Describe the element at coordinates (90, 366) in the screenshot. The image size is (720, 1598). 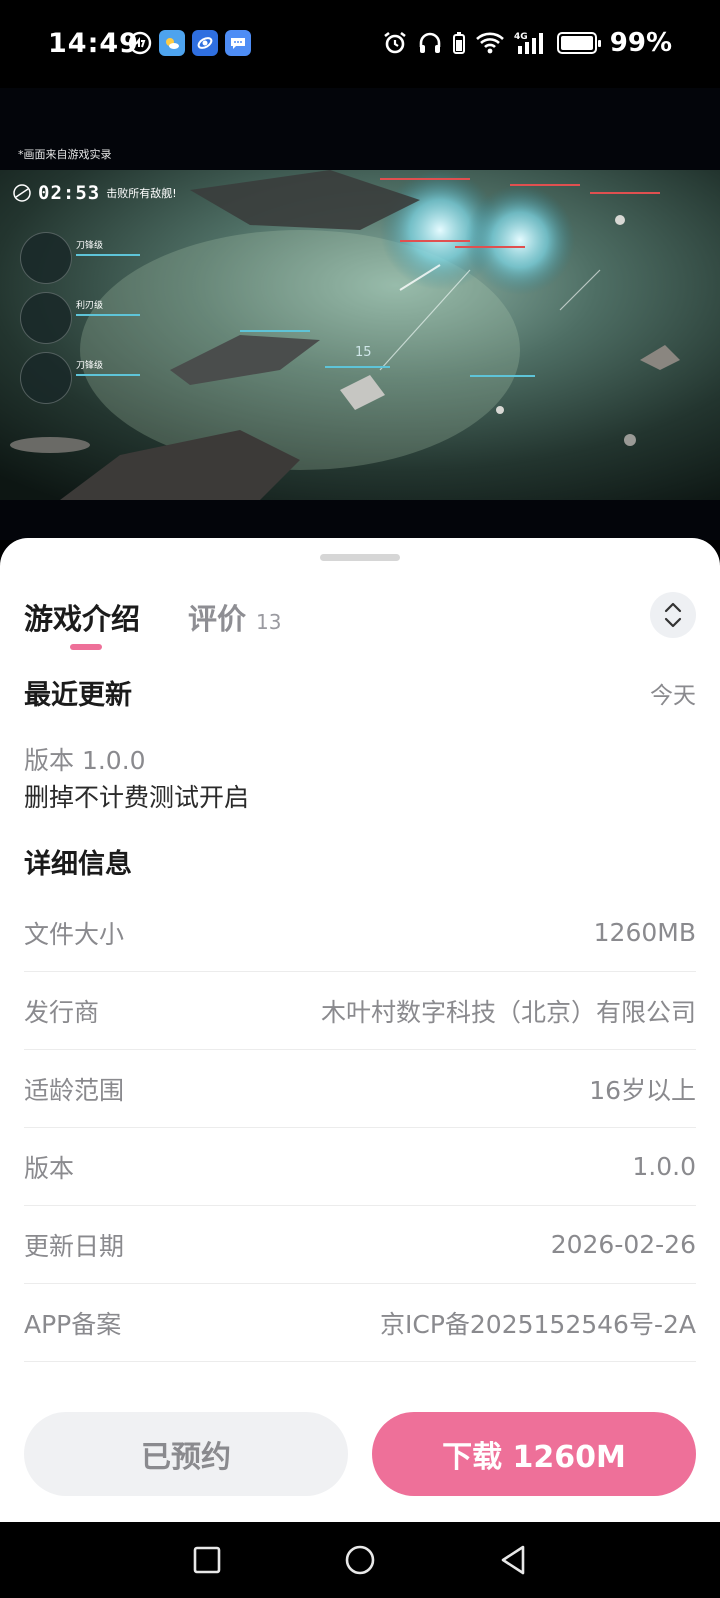
I see `hud-ship-3-label: 刀锋级` at that location.